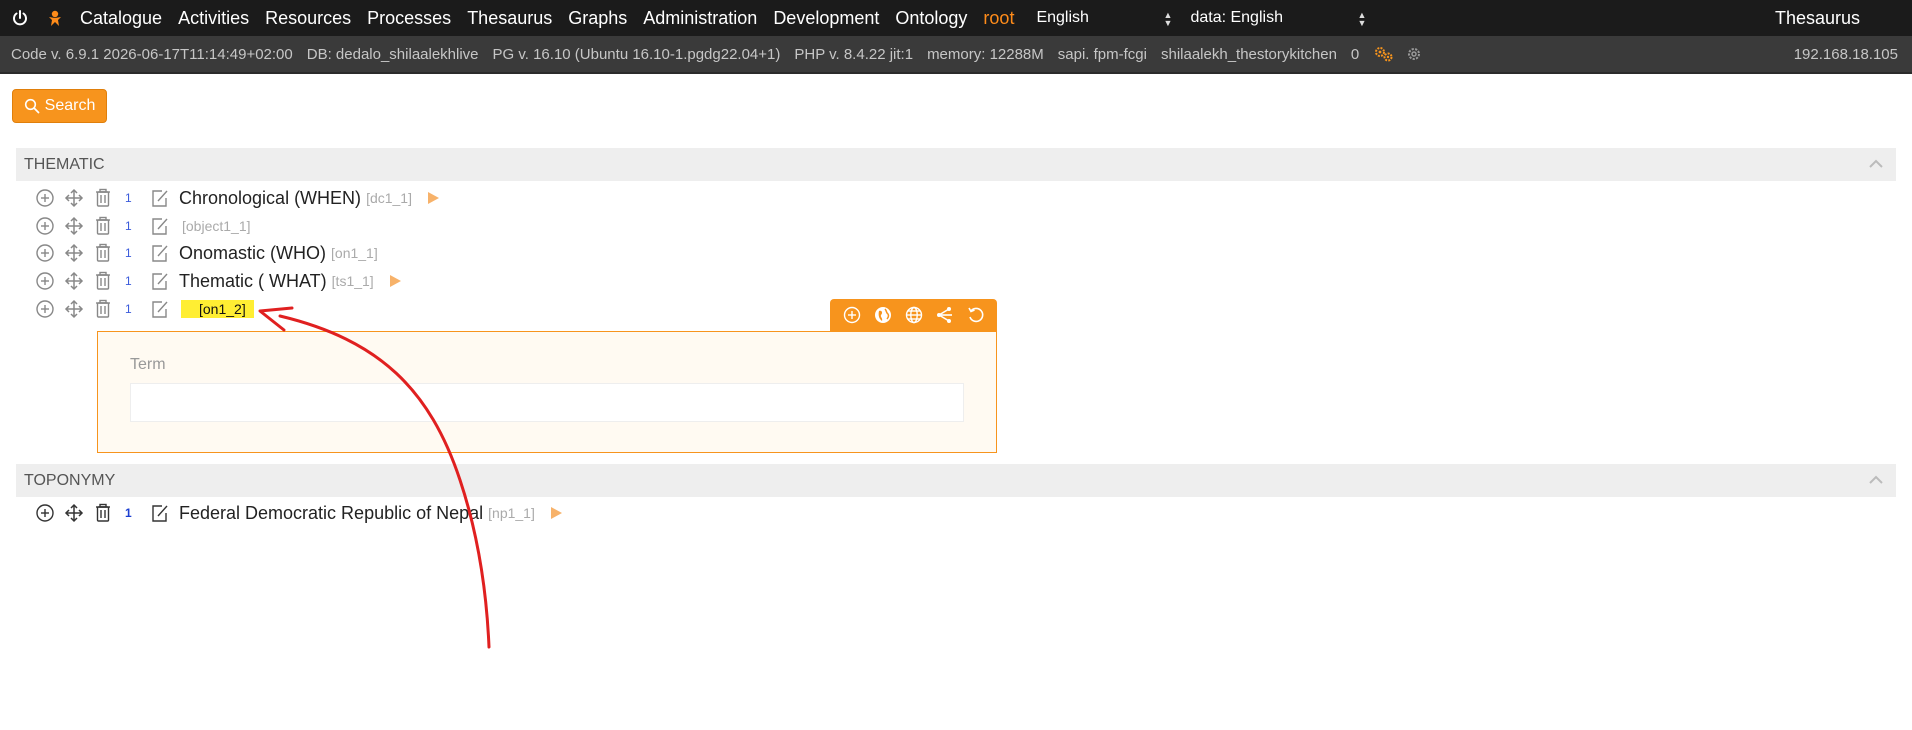 This screenshot has width=1912, height=730. I want to click on undo-reset-icon, so click(976, 315).